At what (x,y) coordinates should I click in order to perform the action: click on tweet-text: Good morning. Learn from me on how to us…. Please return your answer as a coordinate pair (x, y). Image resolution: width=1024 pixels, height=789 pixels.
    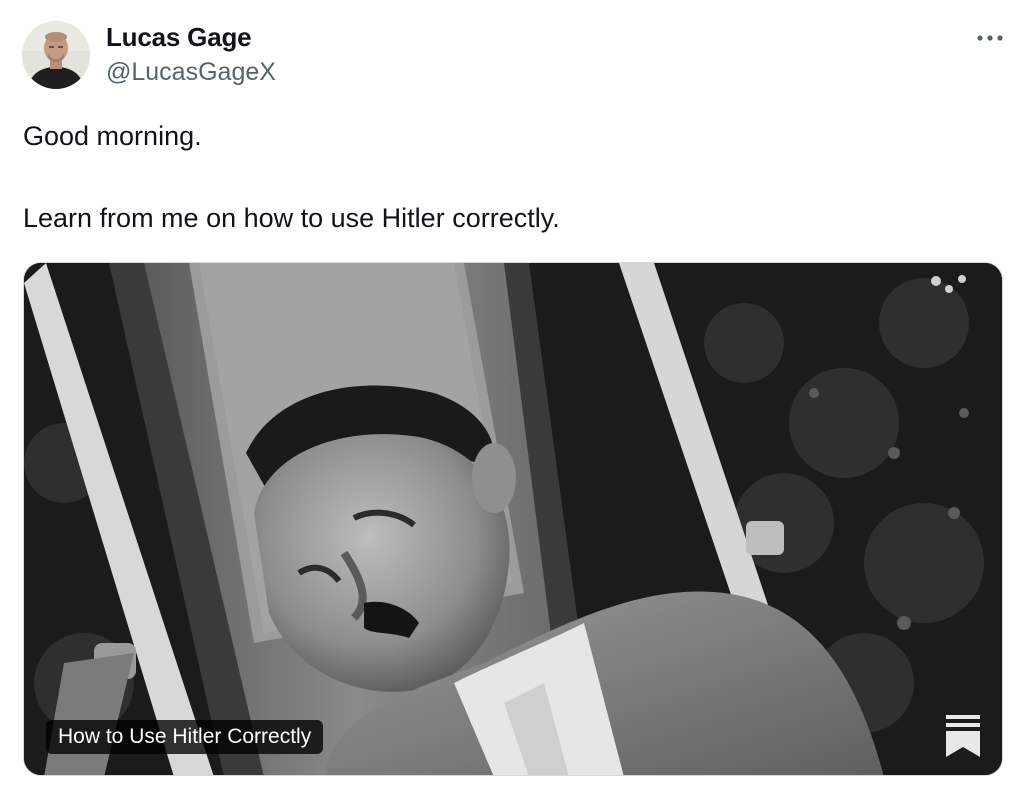
    Looking at the image, I should click on (508, 177).